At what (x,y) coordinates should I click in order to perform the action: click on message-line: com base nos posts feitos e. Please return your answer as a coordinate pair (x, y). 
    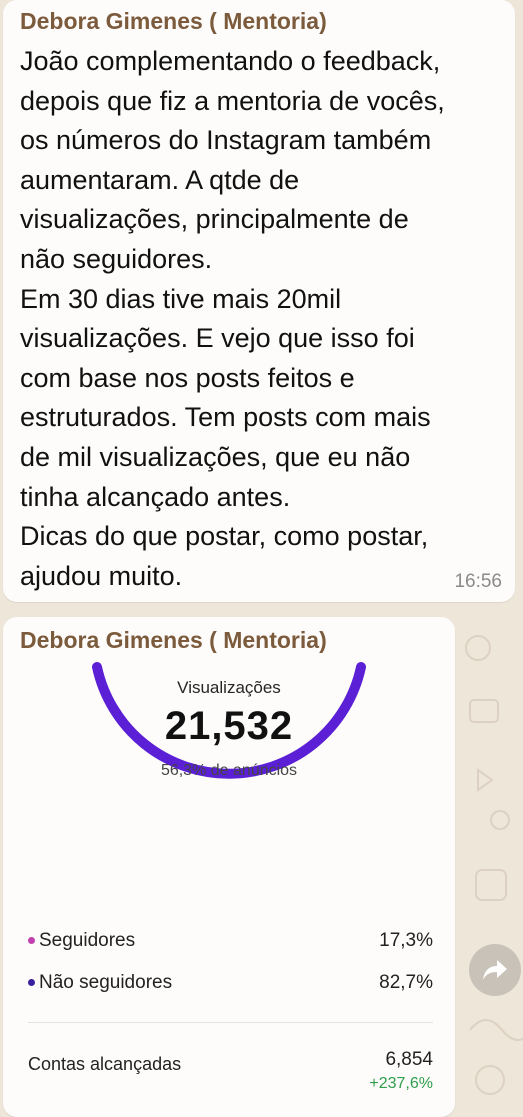
    Looking at the image, I should click on (187, 377).